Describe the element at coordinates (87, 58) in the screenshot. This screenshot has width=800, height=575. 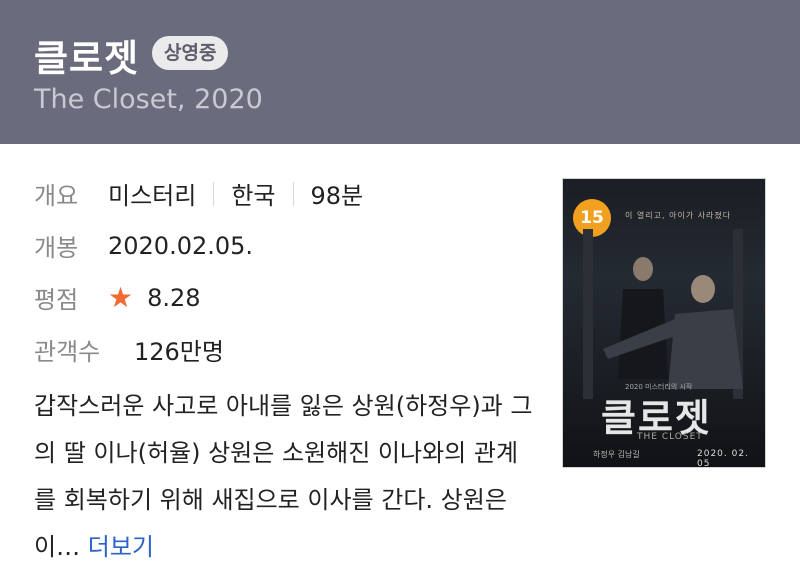
I see `movie-title: 클로젯` at that location.